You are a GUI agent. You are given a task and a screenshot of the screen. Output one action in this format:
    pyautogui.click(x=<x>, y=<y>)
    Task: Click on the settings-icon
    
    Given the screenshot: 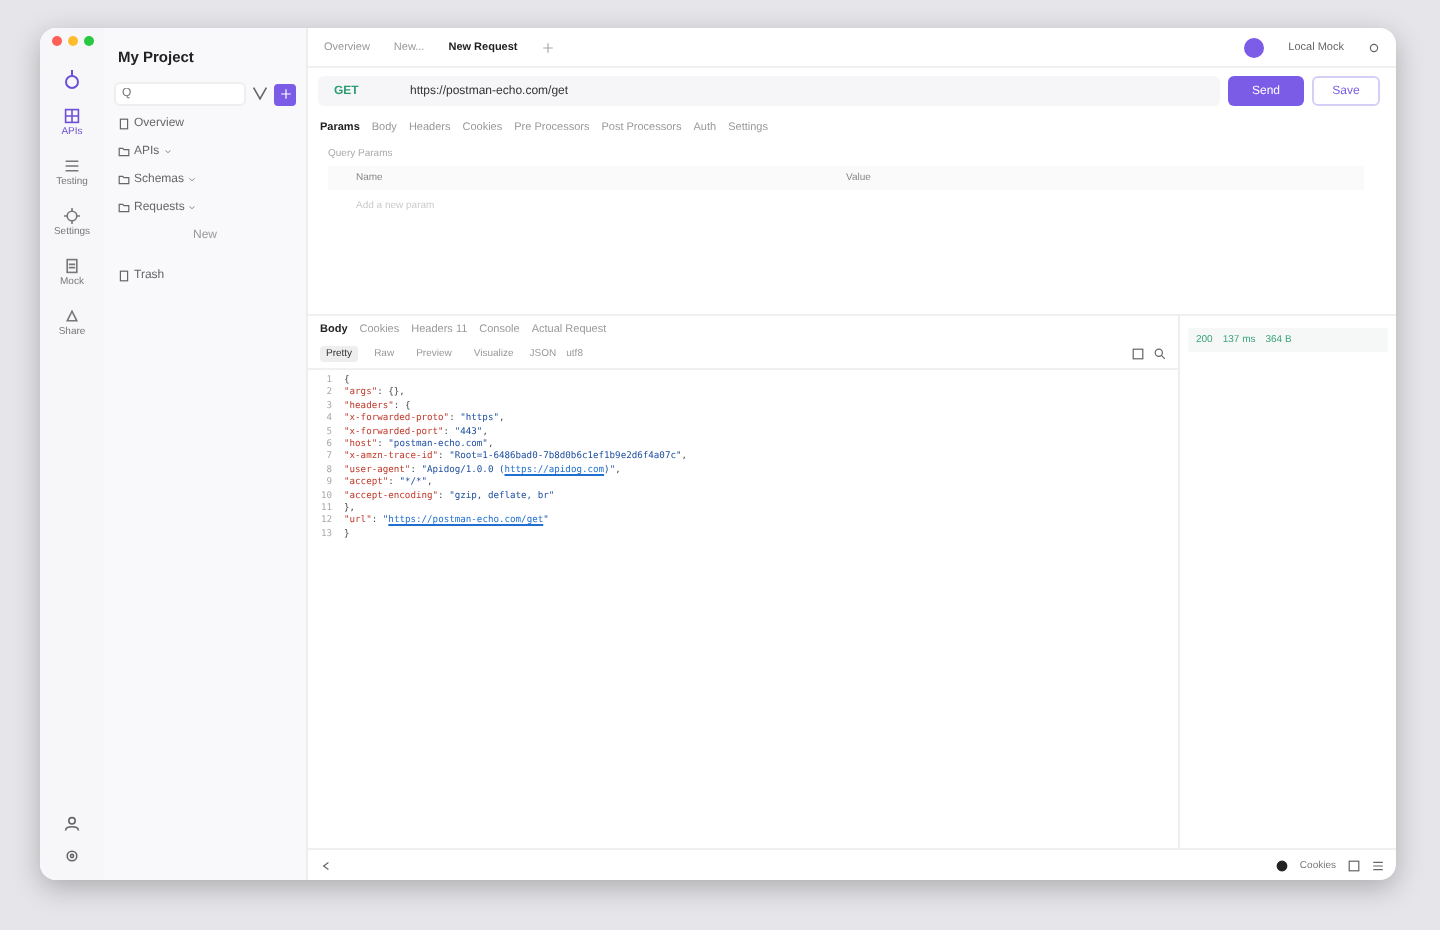 What is the action you would take?
    pyautogui.click(x=72, y=856)
    